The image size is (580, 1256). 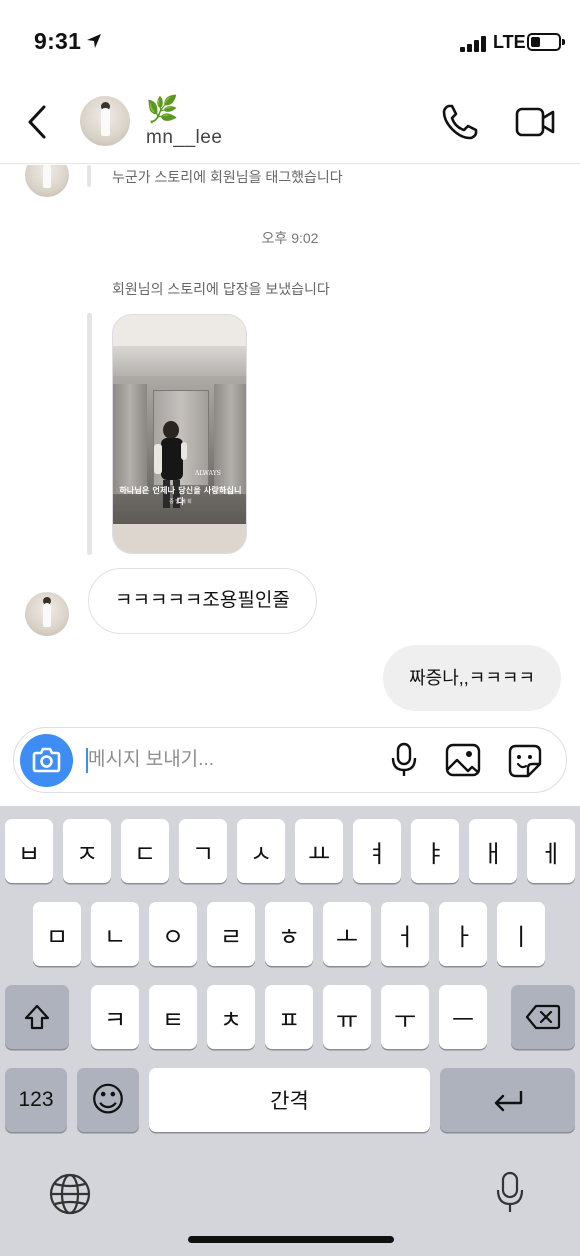 What do you see at coordinates (233, 760) in the screenshot?
I see `message-input` at bounding box center [233, 760].